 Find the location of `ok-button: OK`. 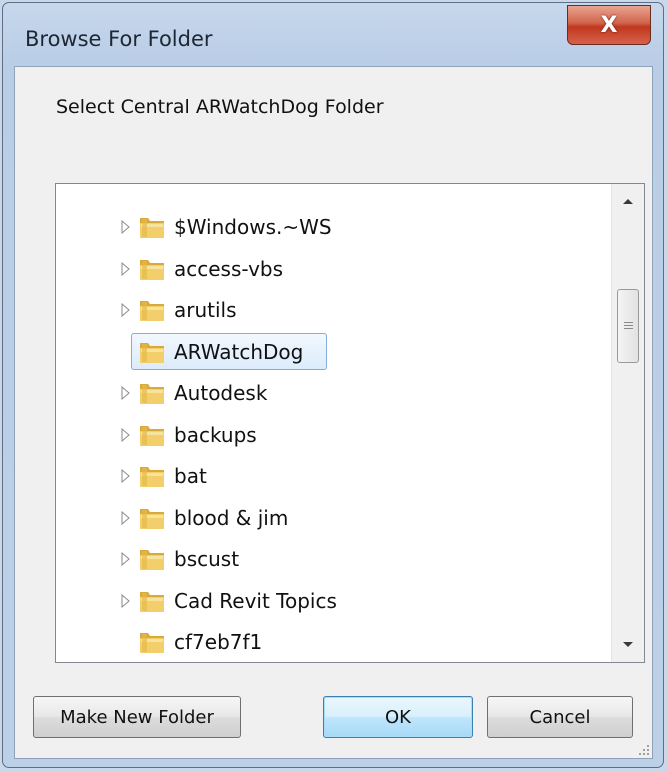

ok-button: OK is located at coordinates (398, 717).